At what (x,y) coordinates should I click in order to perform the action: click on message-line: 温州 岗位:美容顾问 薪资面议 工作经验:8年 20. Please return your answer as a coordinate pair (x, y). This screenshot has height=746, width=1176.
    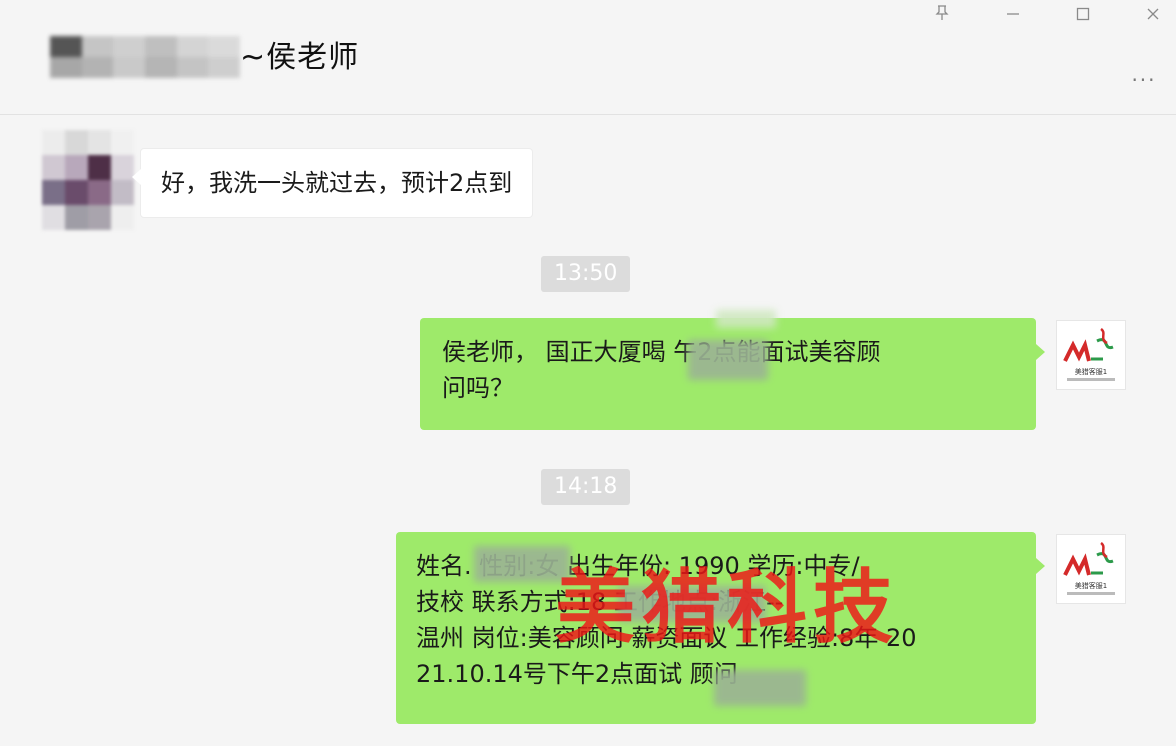
    Looking at the image, I should click on (666, 638).